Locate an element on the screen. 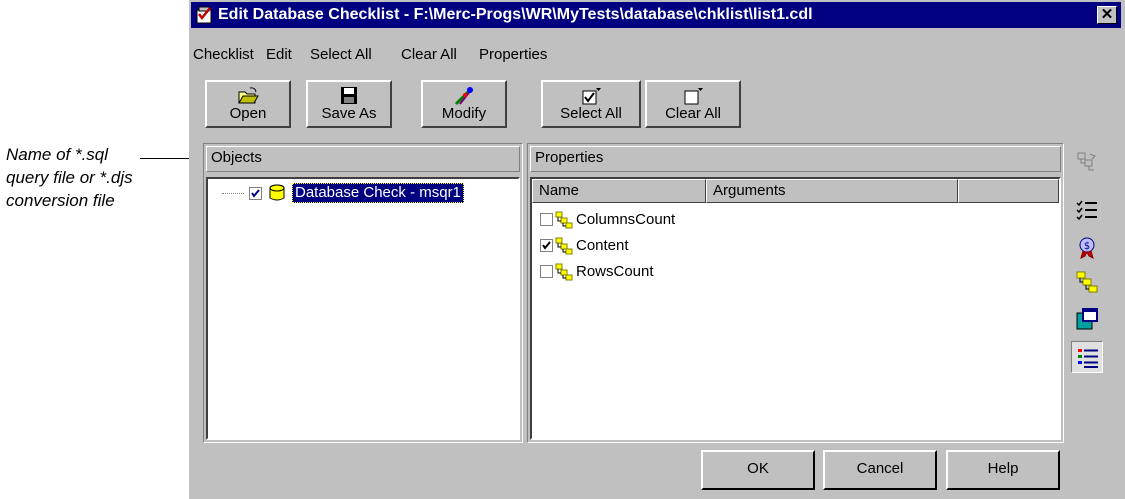 The height and width of the screenshot is (499, 1125). checked-box-icon is located at coordinates (591, 96).